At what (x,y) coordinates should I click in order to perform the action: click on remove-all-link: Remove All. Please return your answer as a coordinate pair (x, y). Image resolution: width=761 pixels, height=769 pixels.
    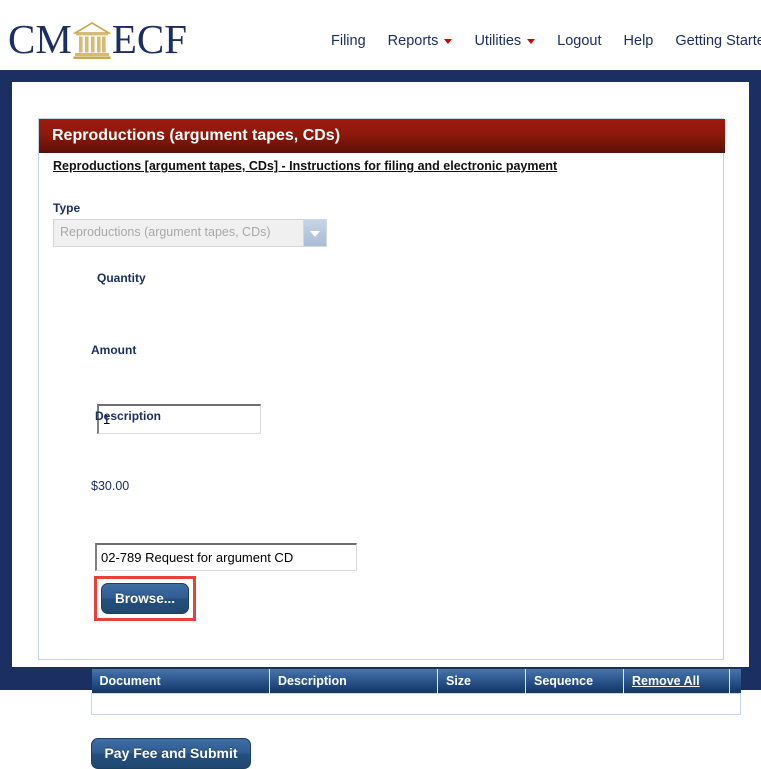
    Looking at the image, I should click on (666, 681).